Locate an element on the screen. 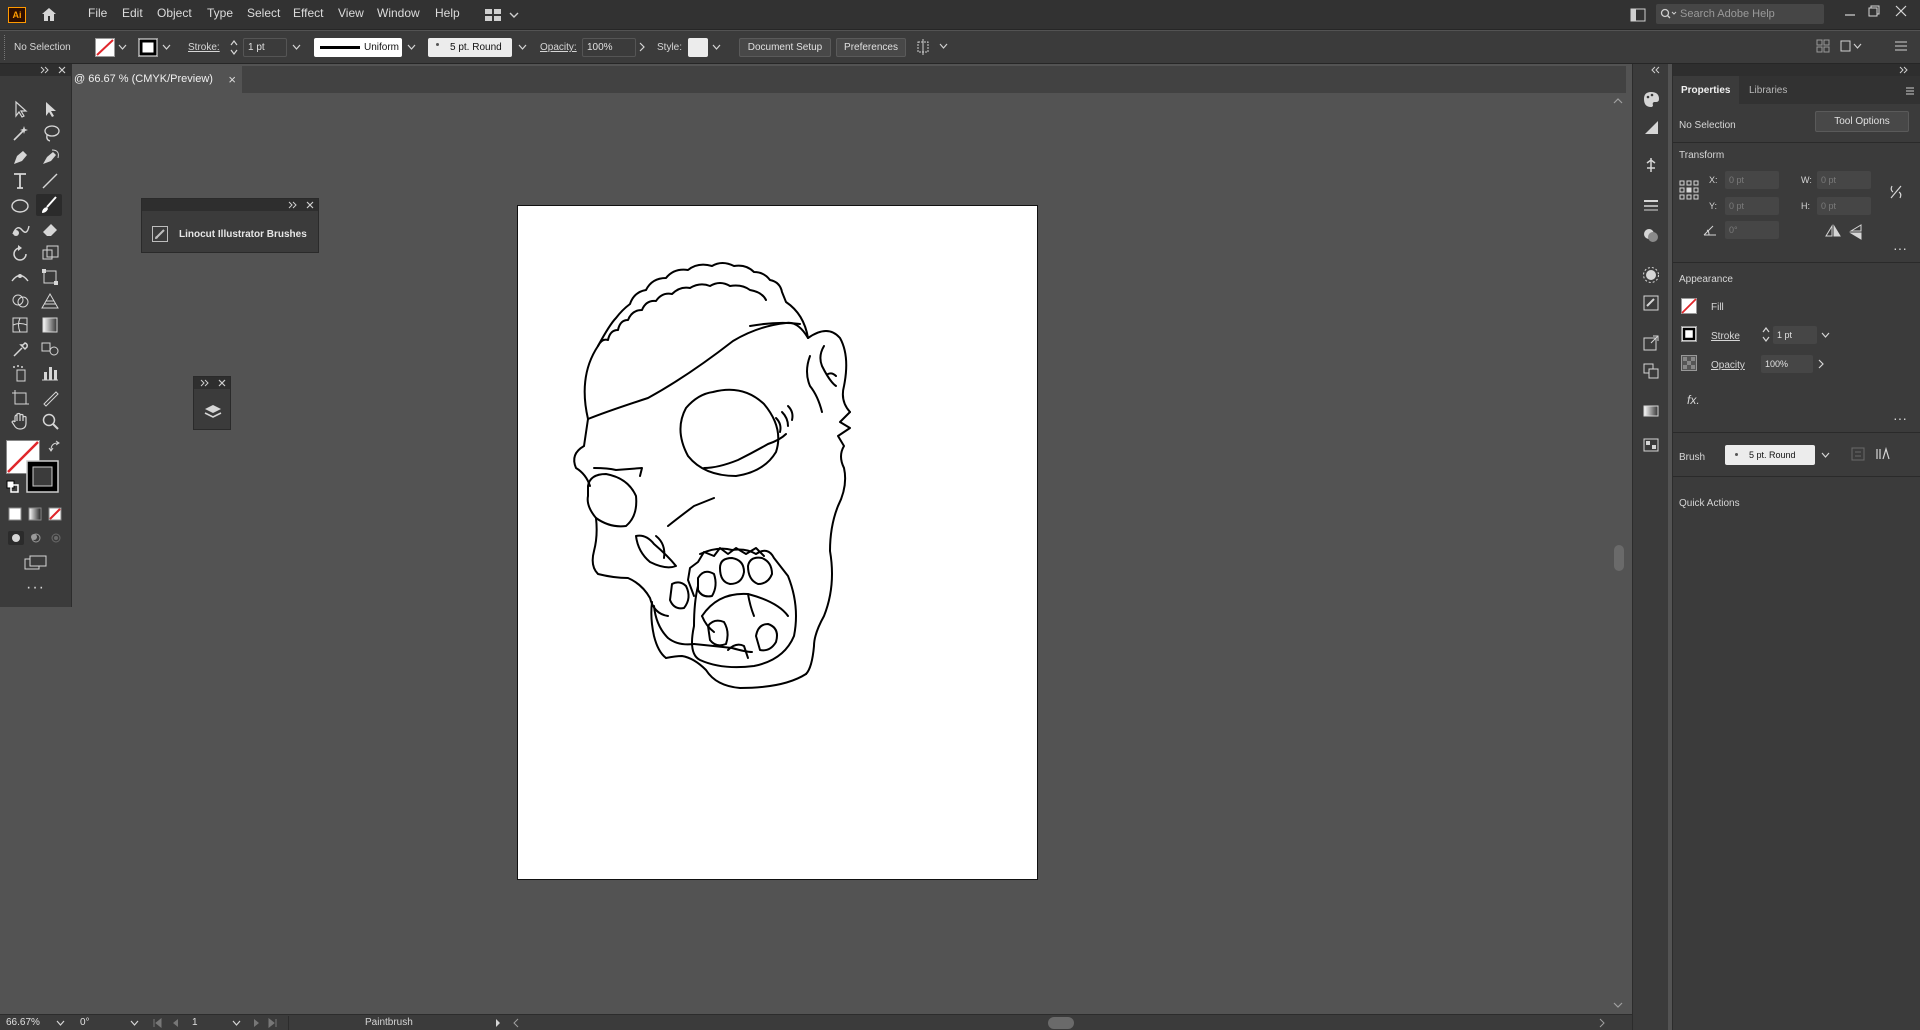 This screenshot has height=1030, width=1920. workspace-switcher-icon is located at coordinates (502, 15).